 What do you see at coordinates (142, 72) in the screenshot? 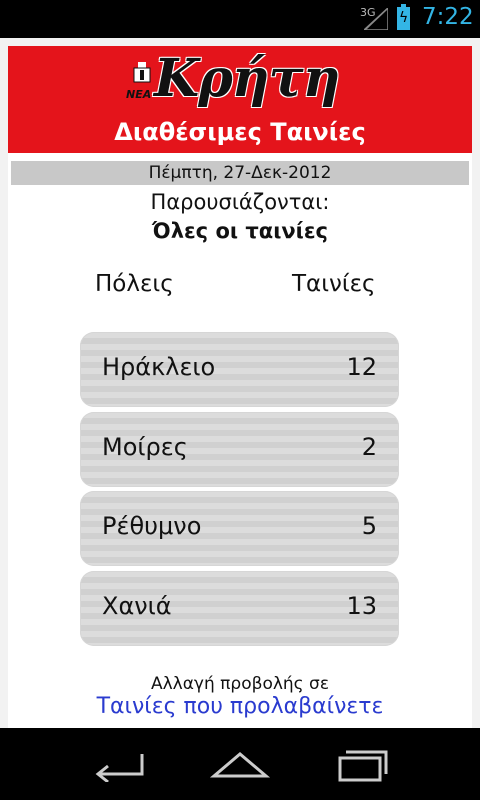
I see `emblem-icon` at bounding box center [142, 72].